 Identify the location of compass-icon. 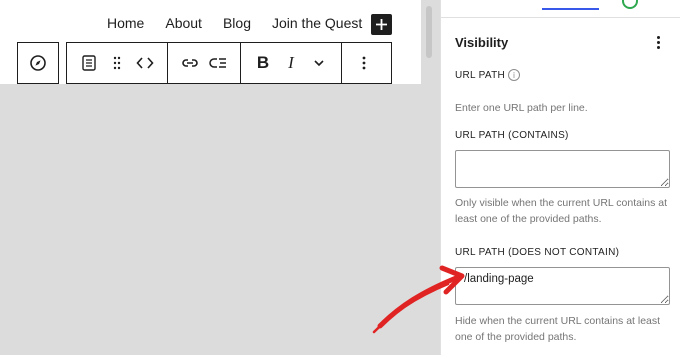
(38, 63).